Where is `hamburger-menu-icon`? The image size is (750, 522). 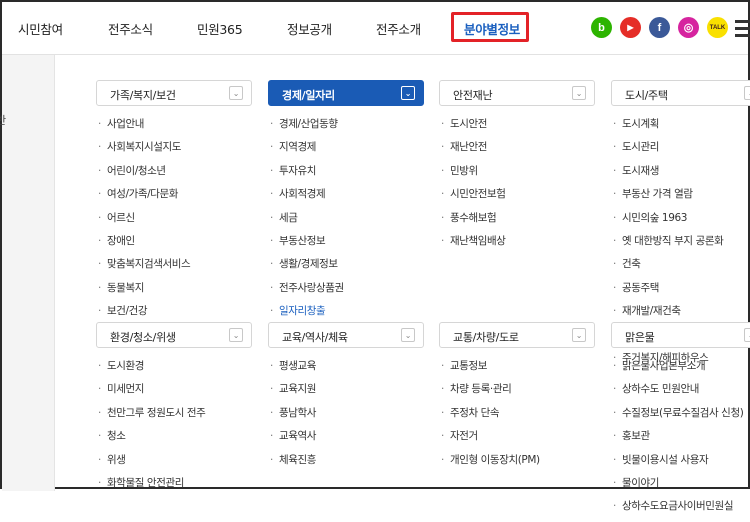
hamburger-menu-icon is located at coordinates (742, 29).